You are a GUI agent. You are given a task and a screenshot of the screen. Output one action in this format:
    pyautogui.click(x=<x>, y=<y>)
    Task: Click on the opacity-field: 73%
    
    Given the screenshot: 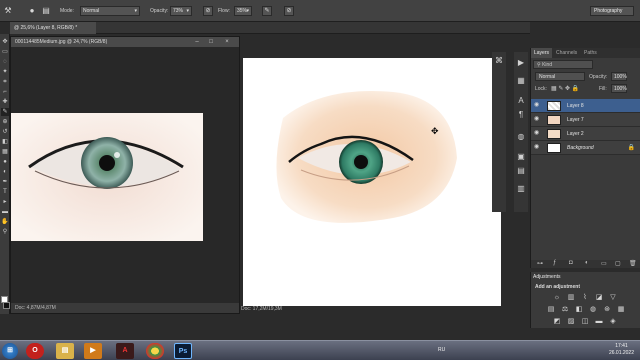 What is the action you would take?
    pyautogui.click(x=181, y=11)
    